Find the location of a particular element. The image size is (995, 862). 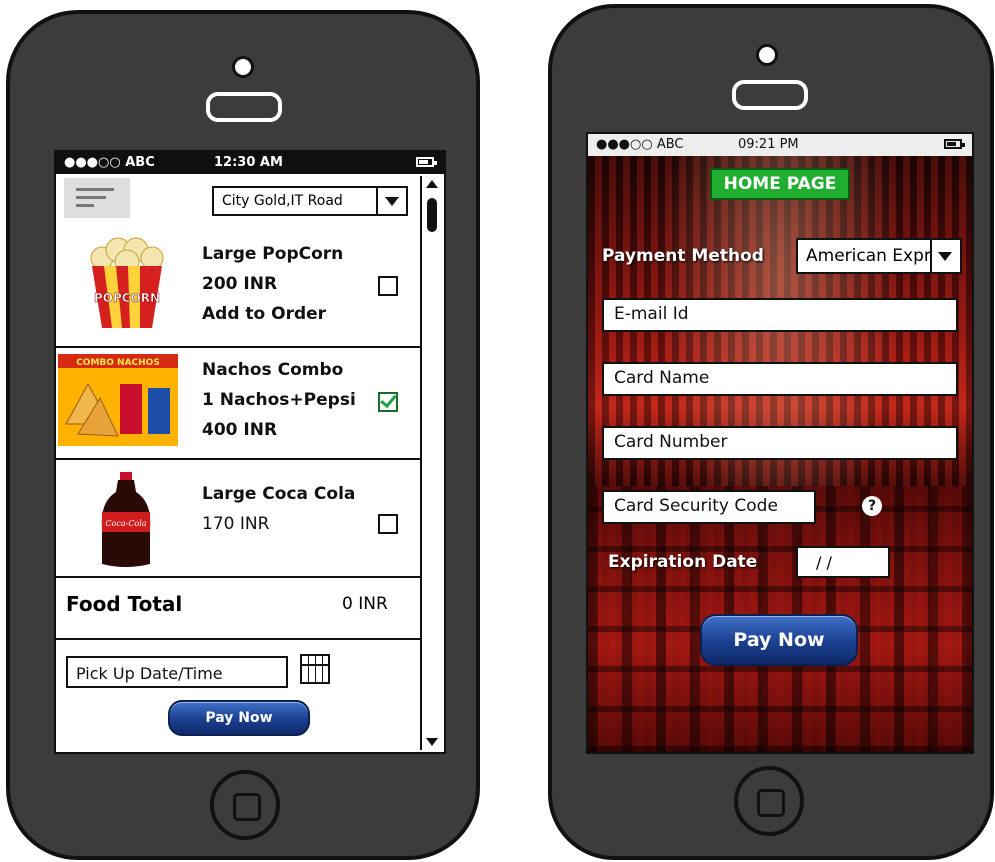

add-checkbox-checked is located at coordinates (388, 402).